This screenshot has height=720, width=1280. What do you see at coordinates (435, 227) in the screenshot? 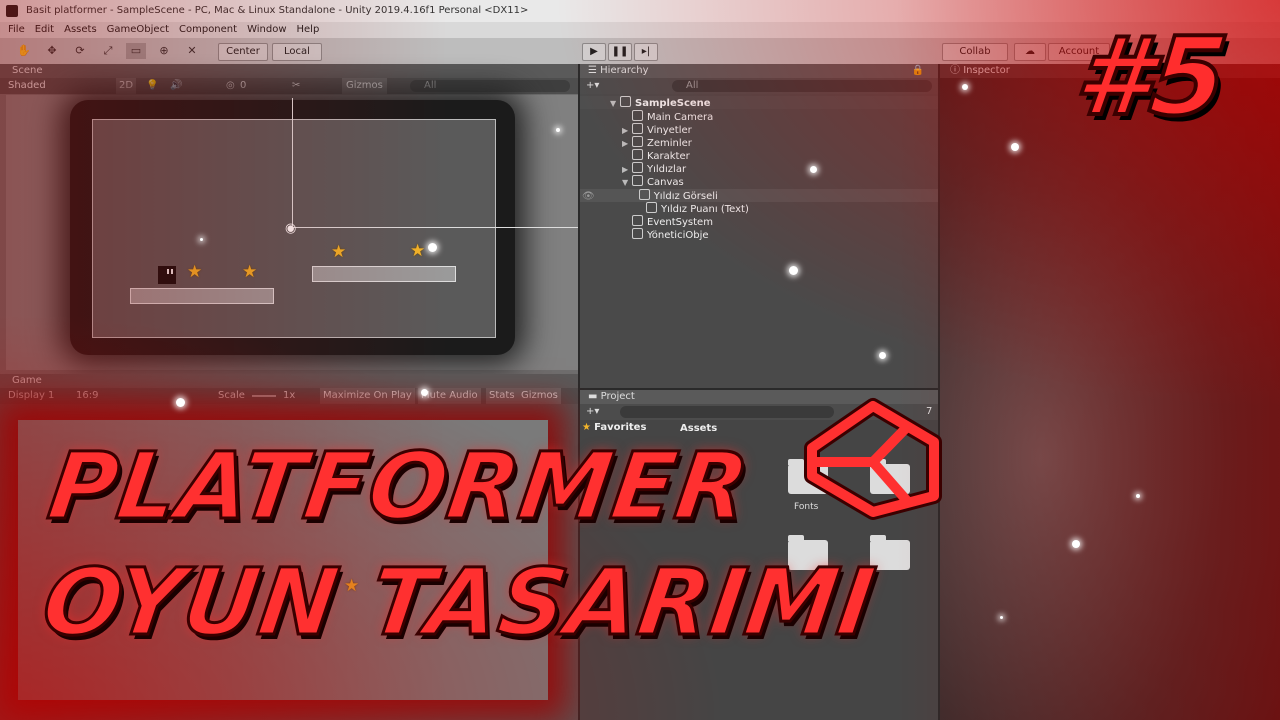
I see `camera-gizmo-line-h` at bounding box center [435, 227].